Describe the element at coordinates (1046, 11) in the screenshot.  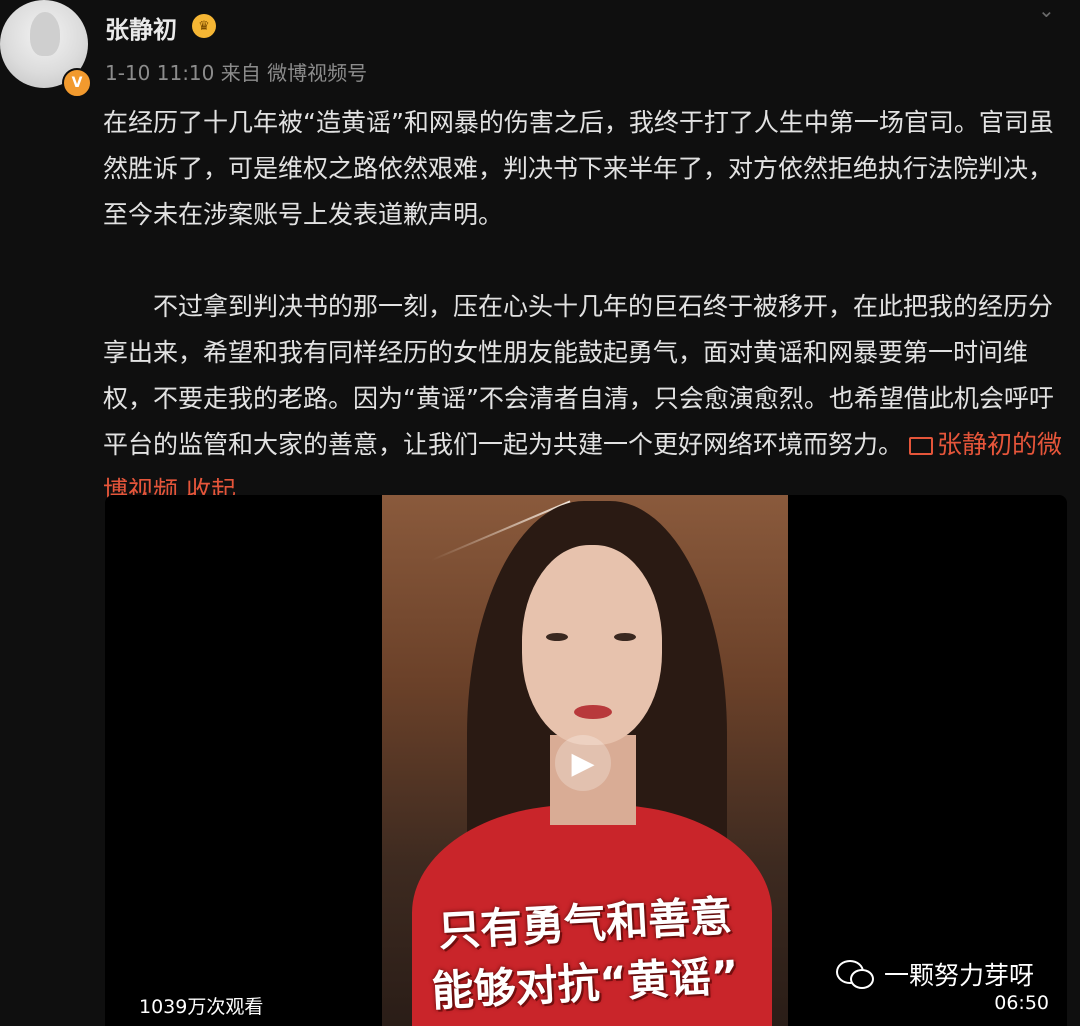
I see `chevron-down-icon: ⌄` at that location.